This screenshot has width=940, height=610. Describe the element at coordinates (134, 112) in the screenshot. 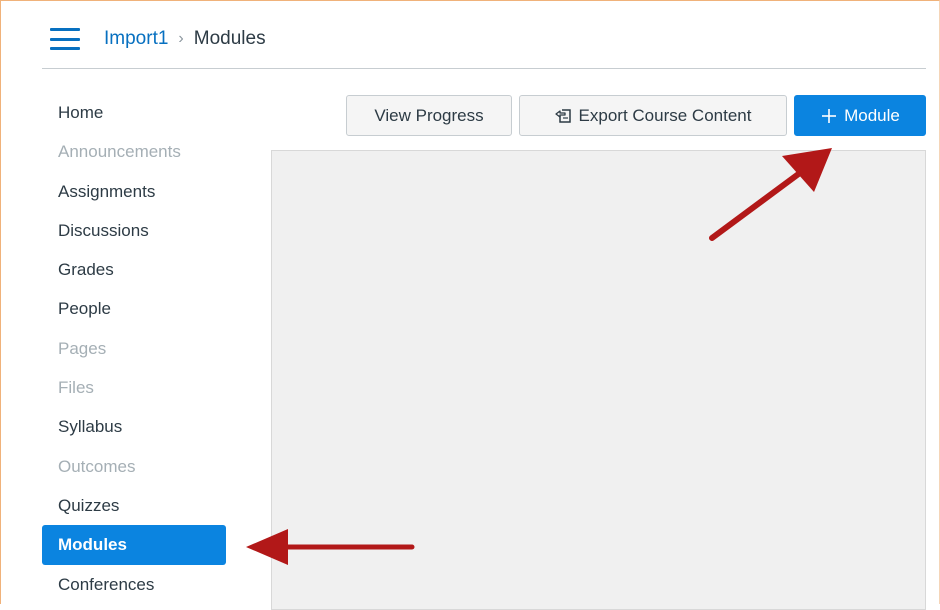

I see `sidebar-item-home: Home` at that location.